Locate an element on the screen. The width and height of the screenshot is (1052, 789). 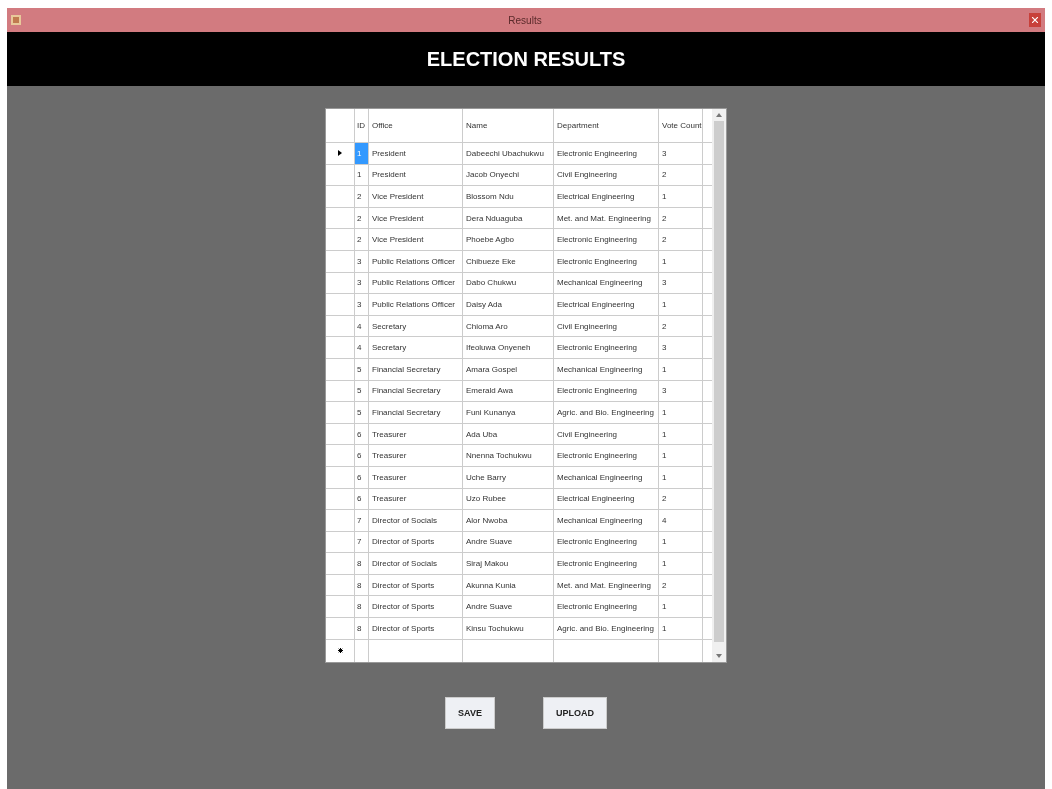
table-cell: Blossom Ndu is located at coordinates (508, 196).